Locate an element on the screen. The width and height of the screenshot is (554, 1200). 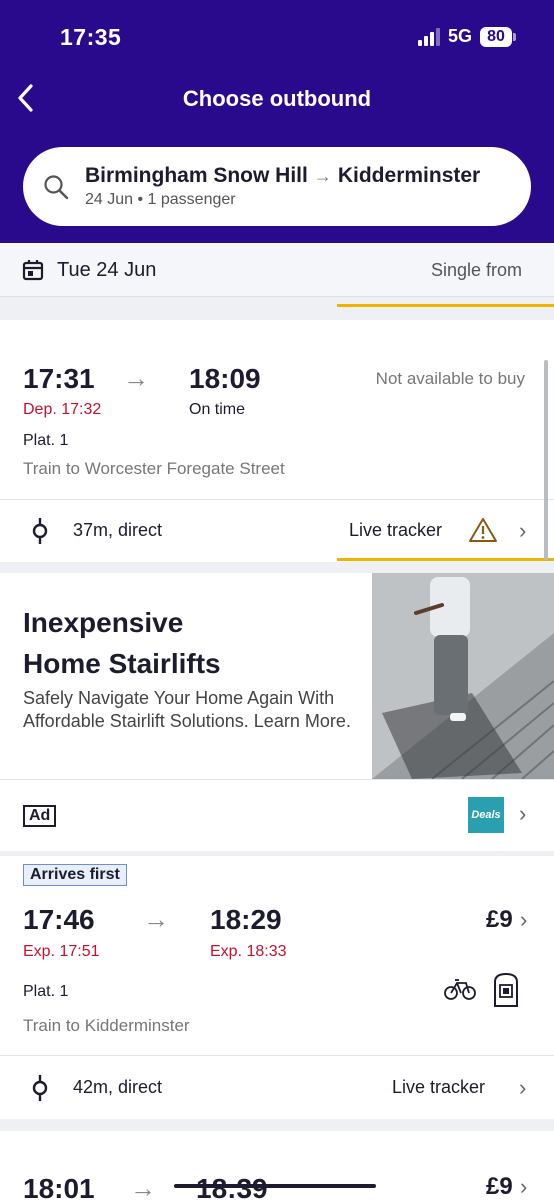
calendar-icon is located at coordinates (33, 270).